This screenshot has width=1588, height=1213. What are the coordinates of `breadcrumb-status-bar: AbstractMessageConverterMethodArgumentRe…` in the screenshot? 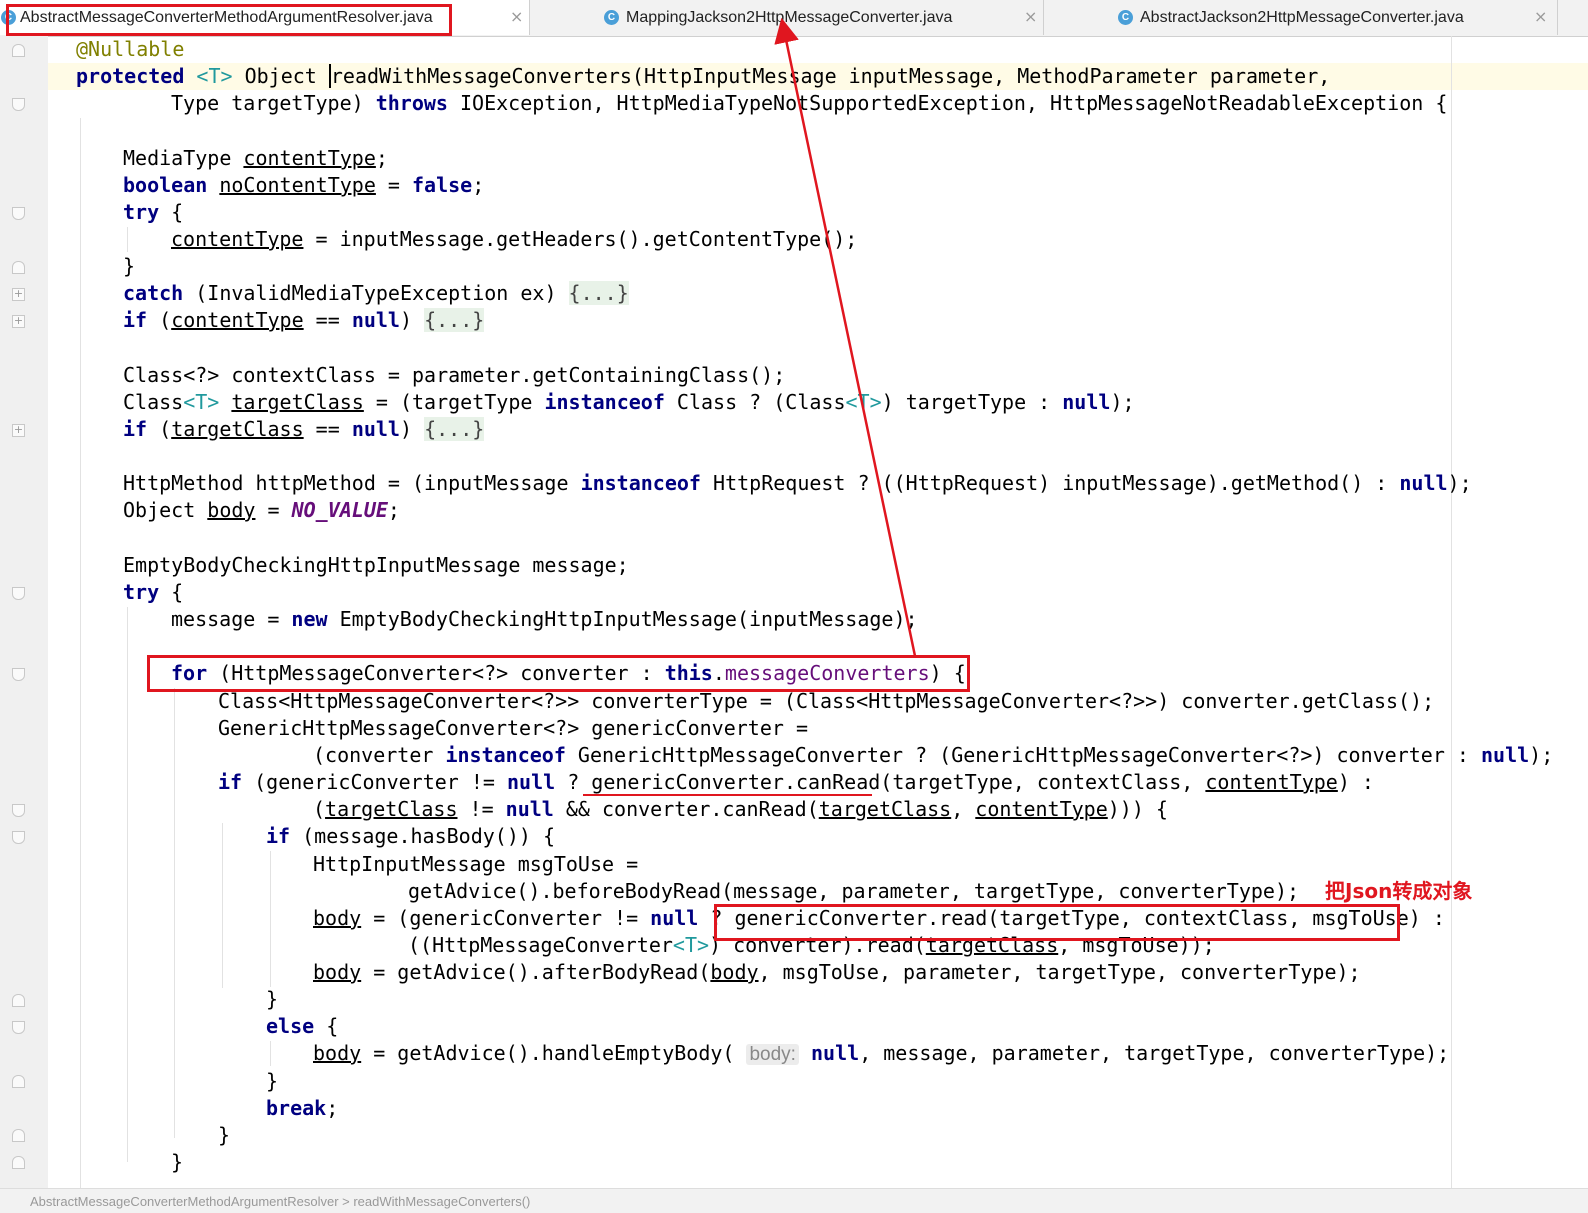 It's located at (794, 1200).